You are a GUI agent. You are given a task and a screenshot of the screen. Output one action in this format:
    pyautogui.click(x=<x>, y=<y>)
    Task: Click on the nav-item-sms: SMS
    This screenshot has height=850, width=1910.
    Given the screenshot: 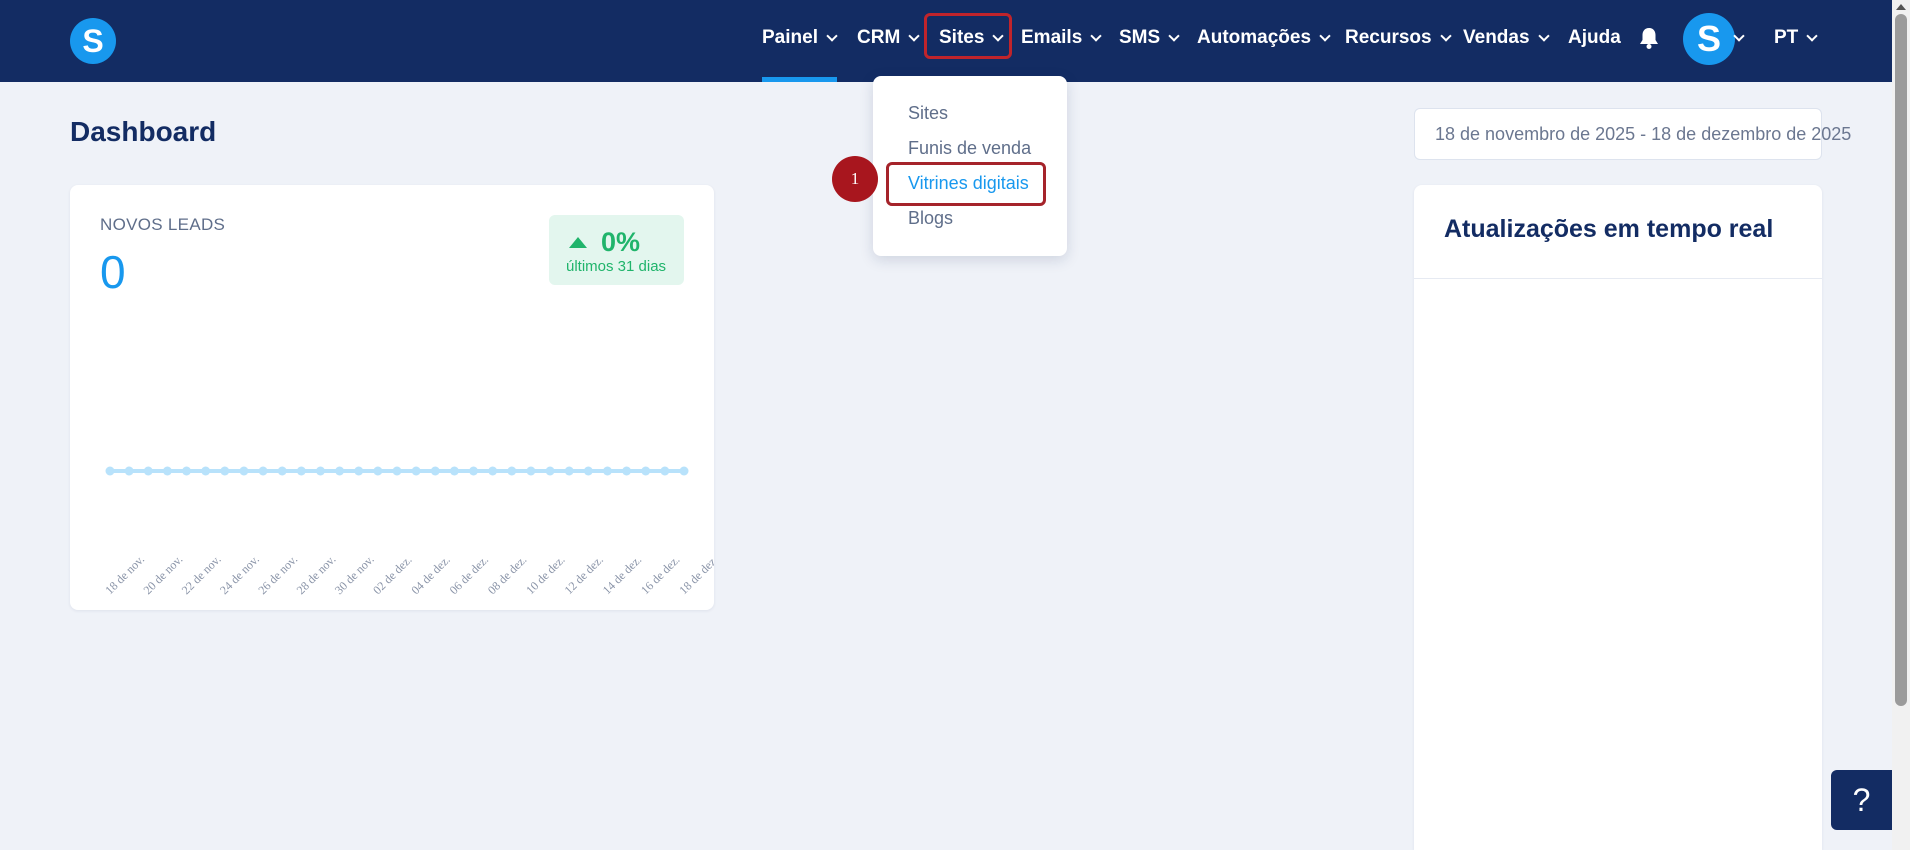 What is the action you would take?
    pyautogui.click(x=1149, y=38)
    